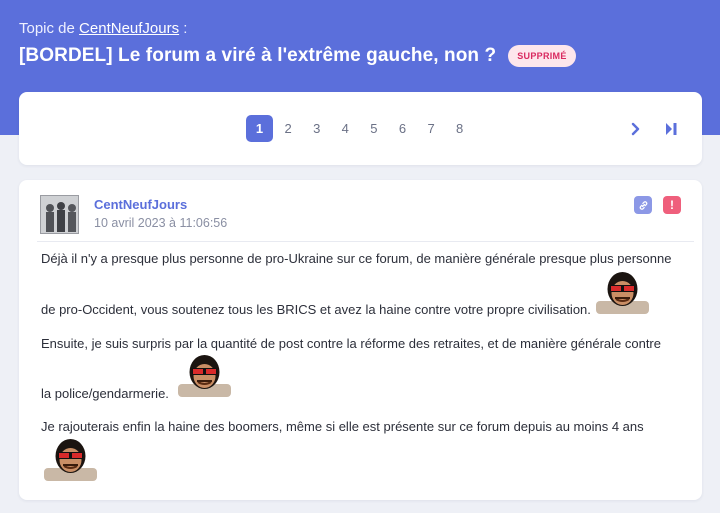 This screenshot has width=720, height=513. I want to click on link-icon, so click(643, 205).